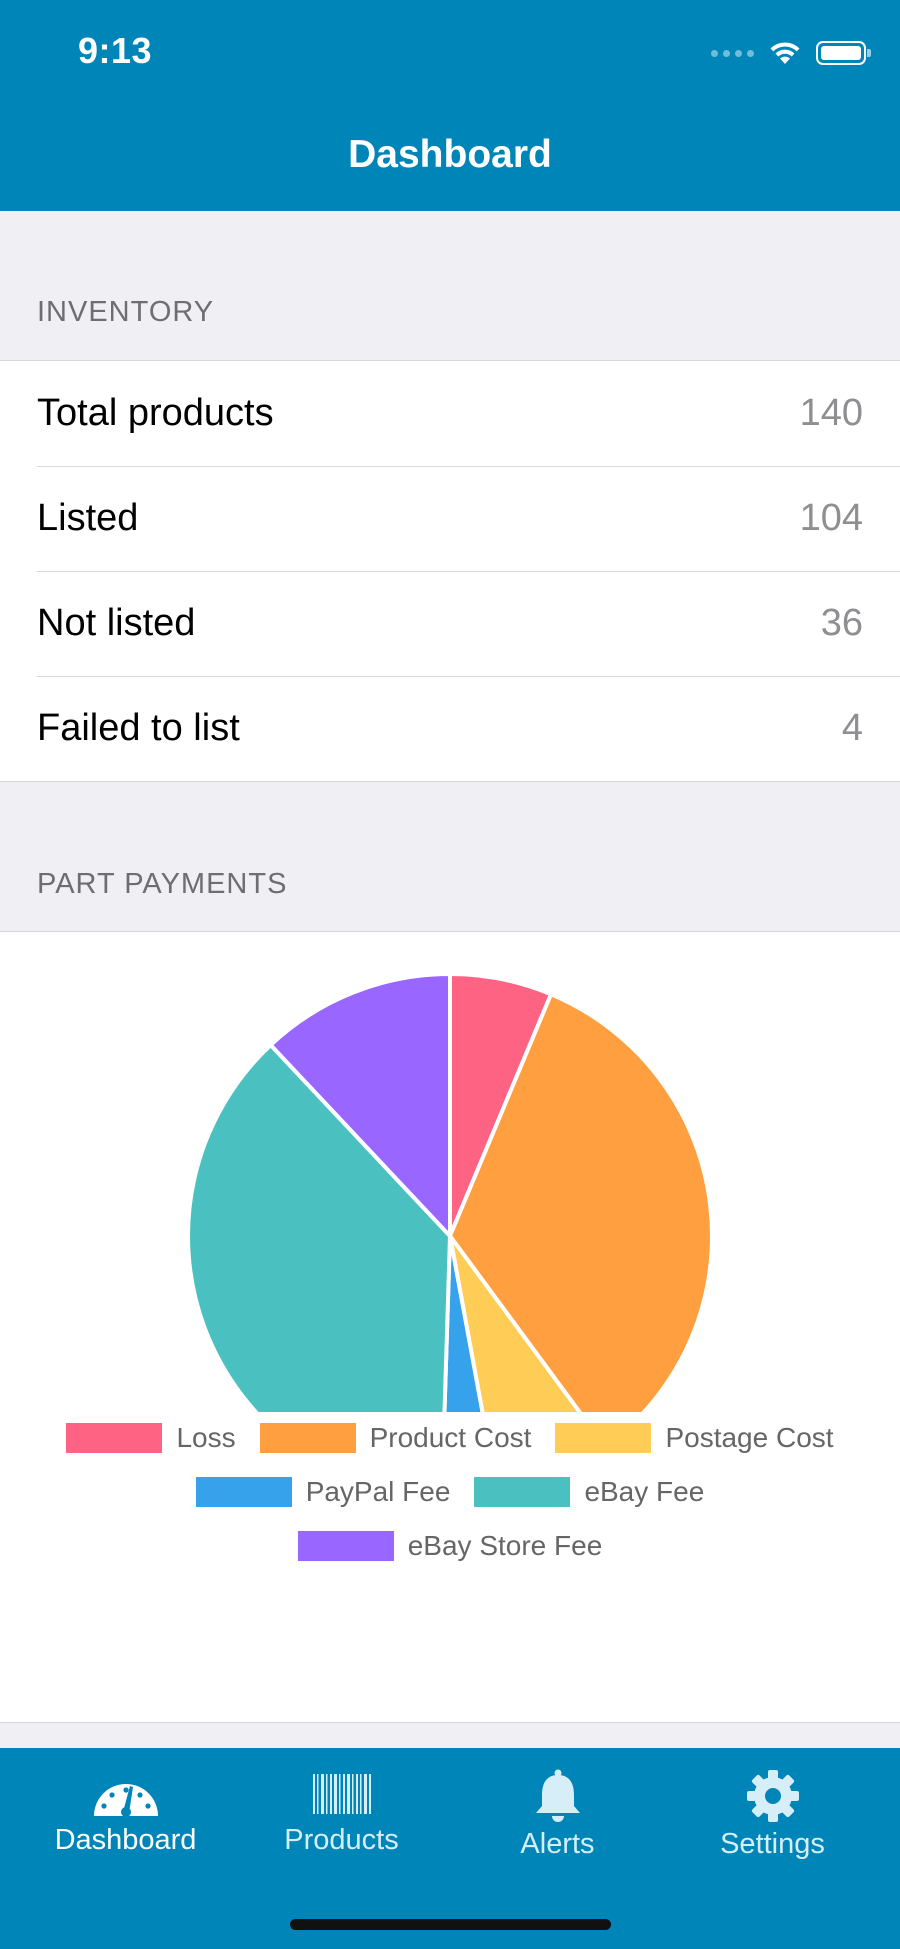 The width and height of the screenshot is (900, 1949). What do you see at coordinates (116, 623) in the screenshot?
I see `row-label: Not listed` at bounding box center [116, 623].